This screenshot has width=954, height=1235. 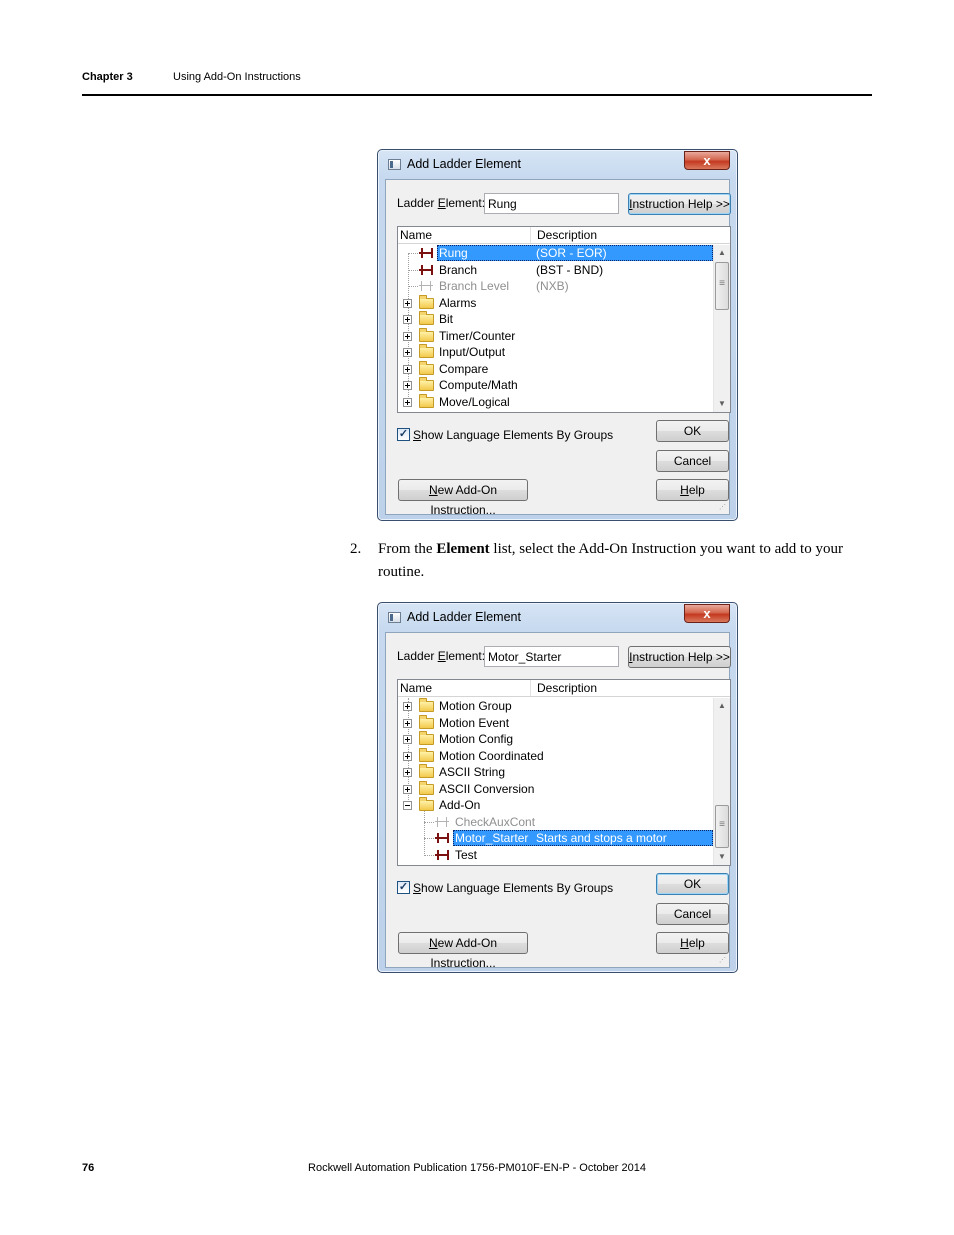 What do you see at coordinates (556, 286) in the screenshot?
I see `list-item-branch-level: Branch Level (NXB)` at bounding box center [556, 286].